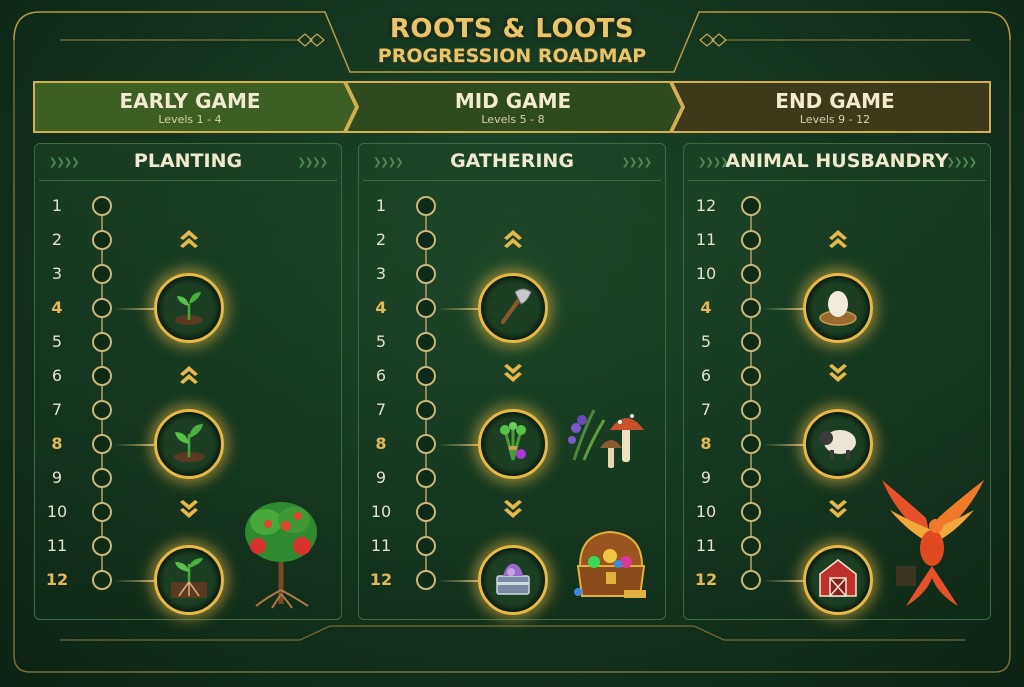  I want to click on panel-title: GATHERING, so click(512, 161).